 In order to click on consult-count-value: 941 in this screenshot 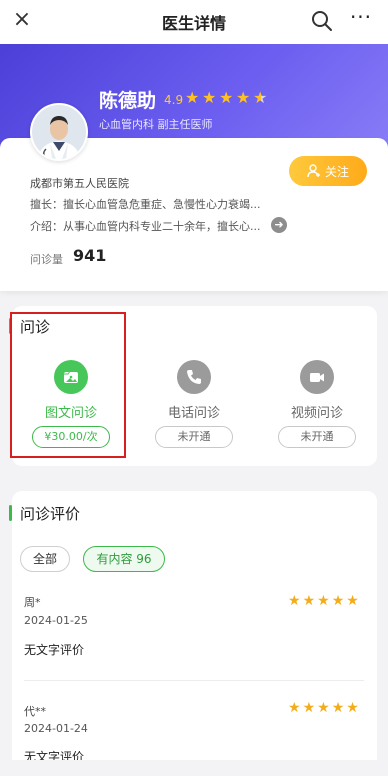, I will do `click(90, 255)`.